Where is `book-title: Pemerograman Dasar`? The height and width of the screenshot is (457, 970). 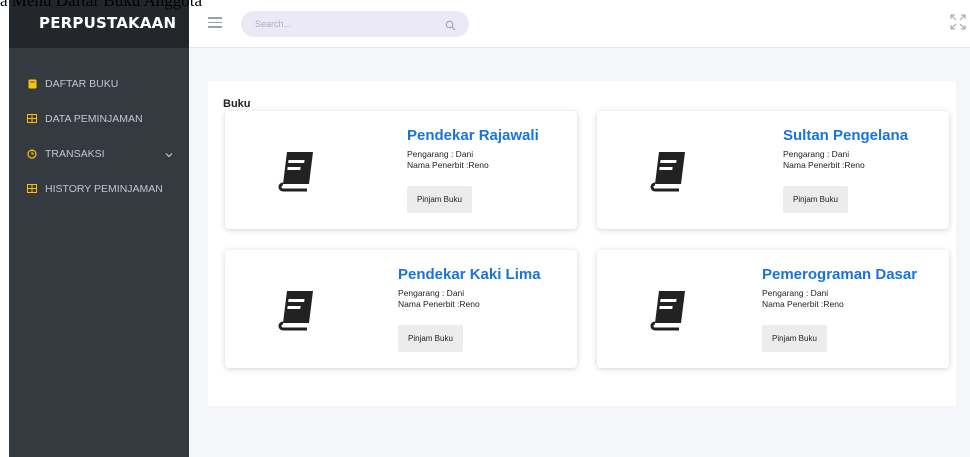
book-title: Pemerograman Dasar is located at coordinates (839, 274).